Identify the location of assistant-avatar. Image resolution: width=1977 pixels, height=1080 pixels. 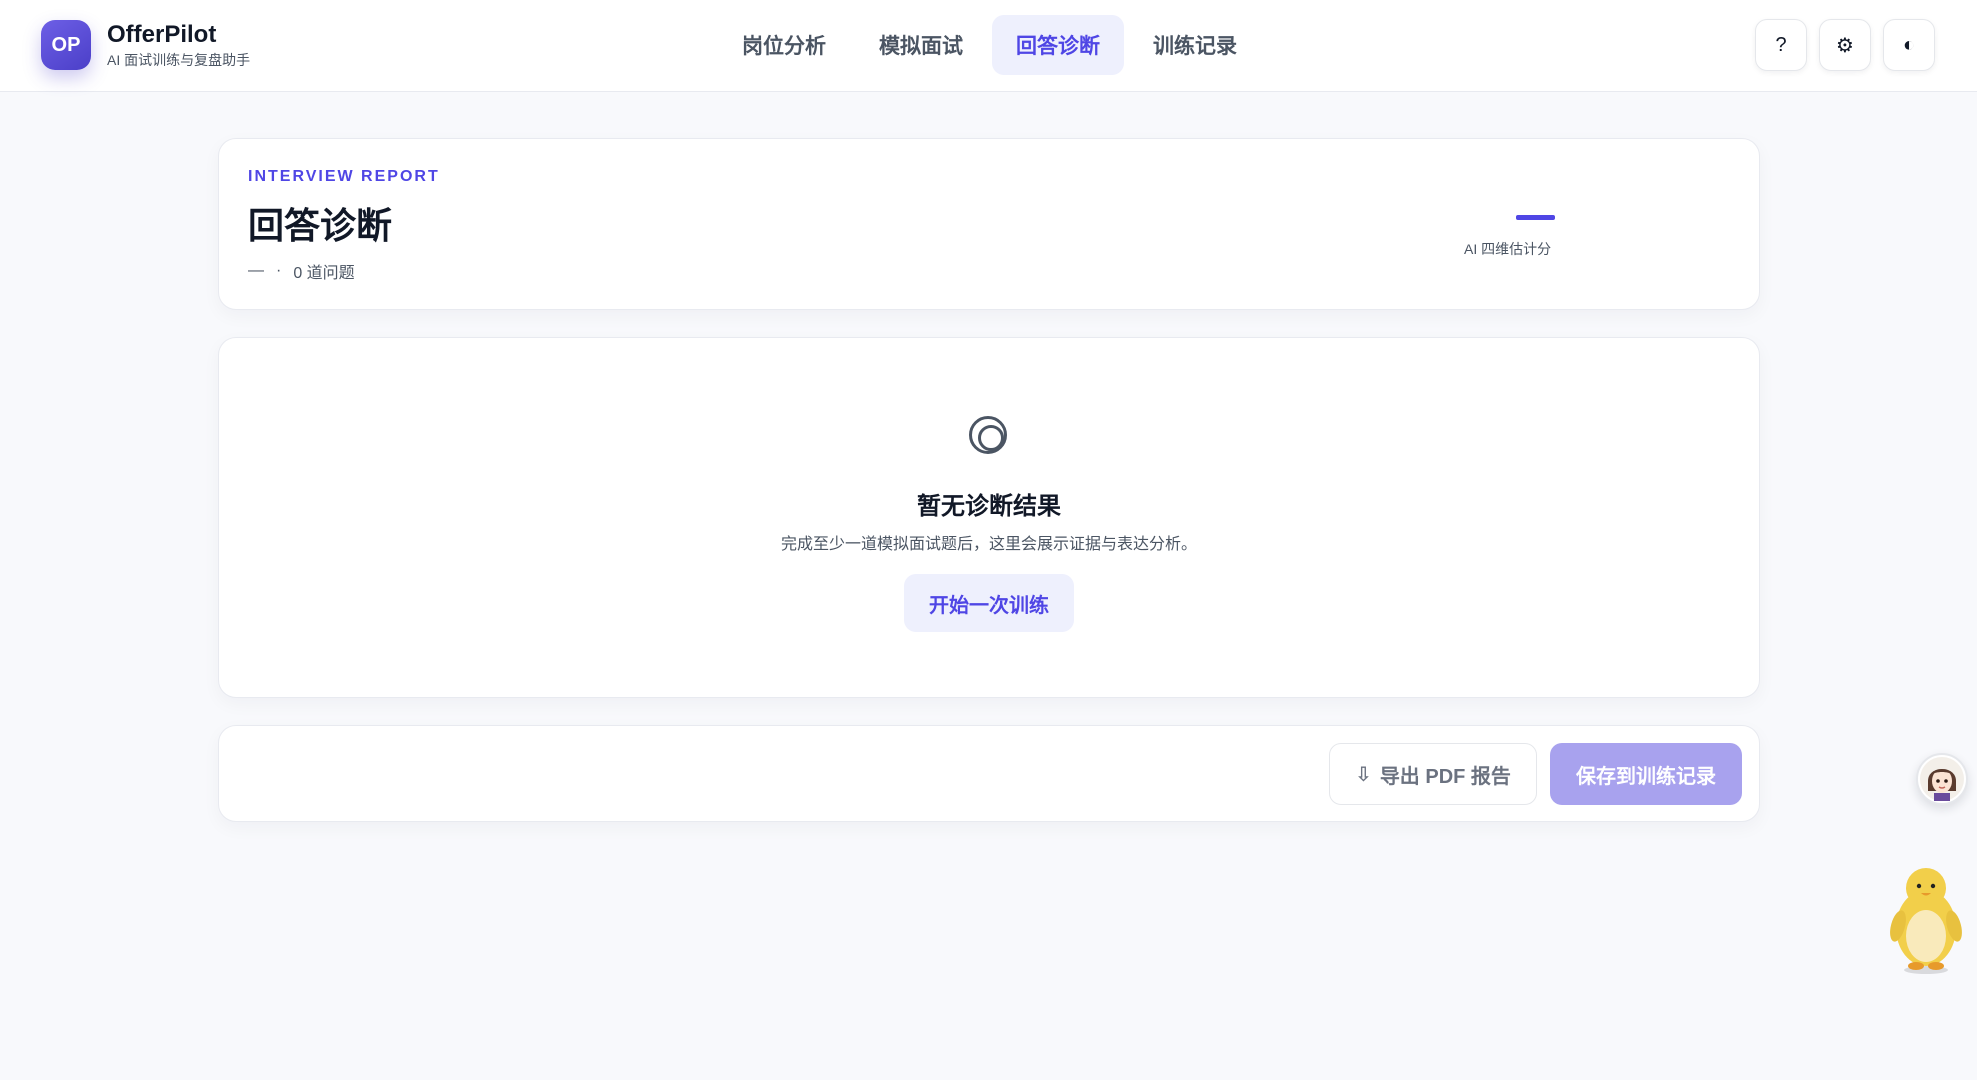
(1942, 779).